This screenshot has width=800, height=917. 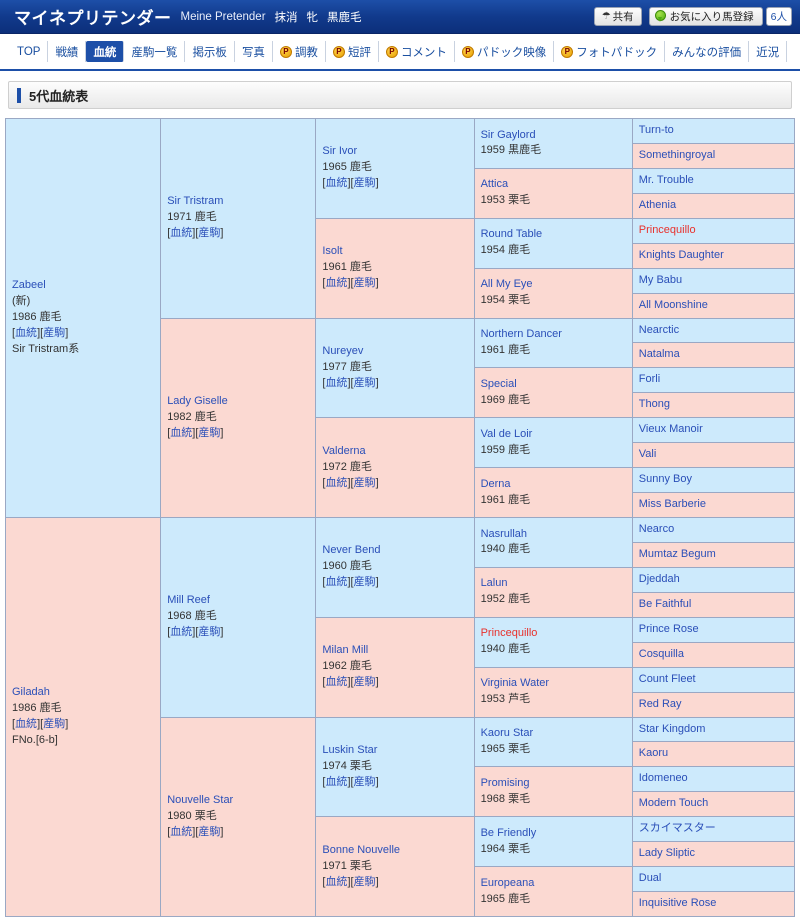 What do you see at coordinates (417, 51) in the screenshot?
I see `nav-tab-9: P コメント` at bounding box center [417, 51].